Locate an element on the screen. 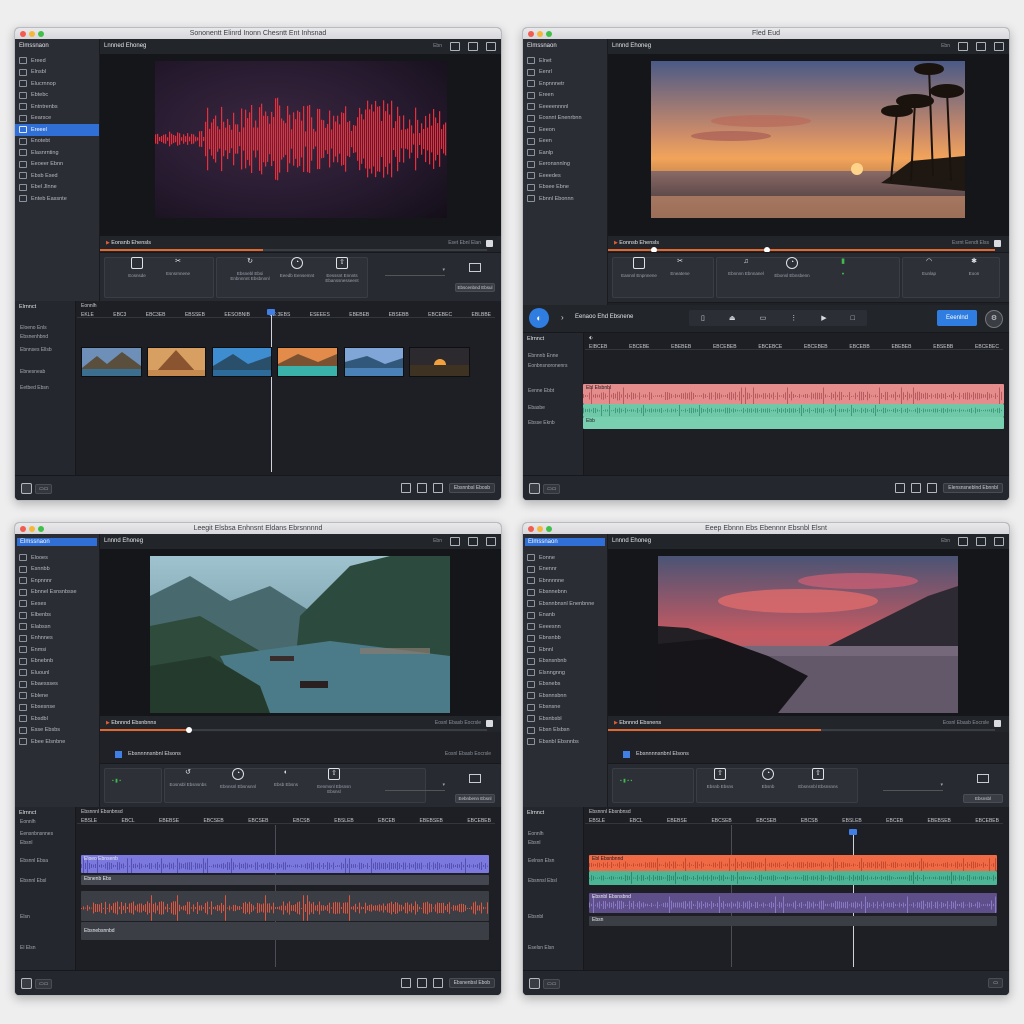  sidebar-item: Eearsce is located at coordinates (57, 119).